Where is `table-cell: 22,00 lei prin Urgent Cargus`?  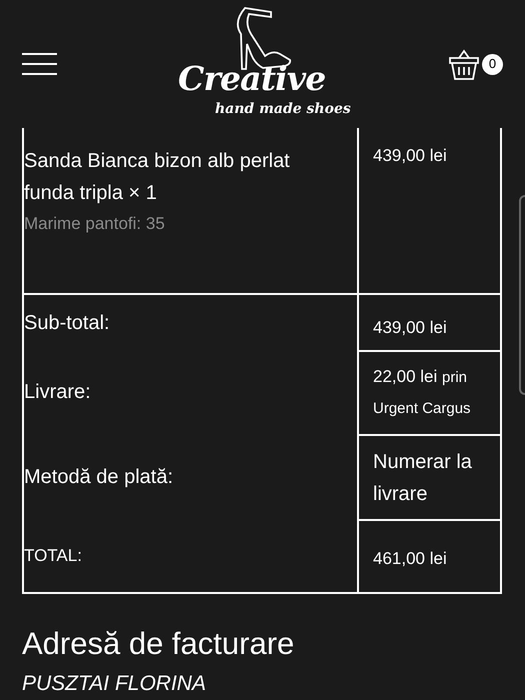 table-cell: 22,00 lei prin Urgent Cargus is located at coordinates (429, 392).